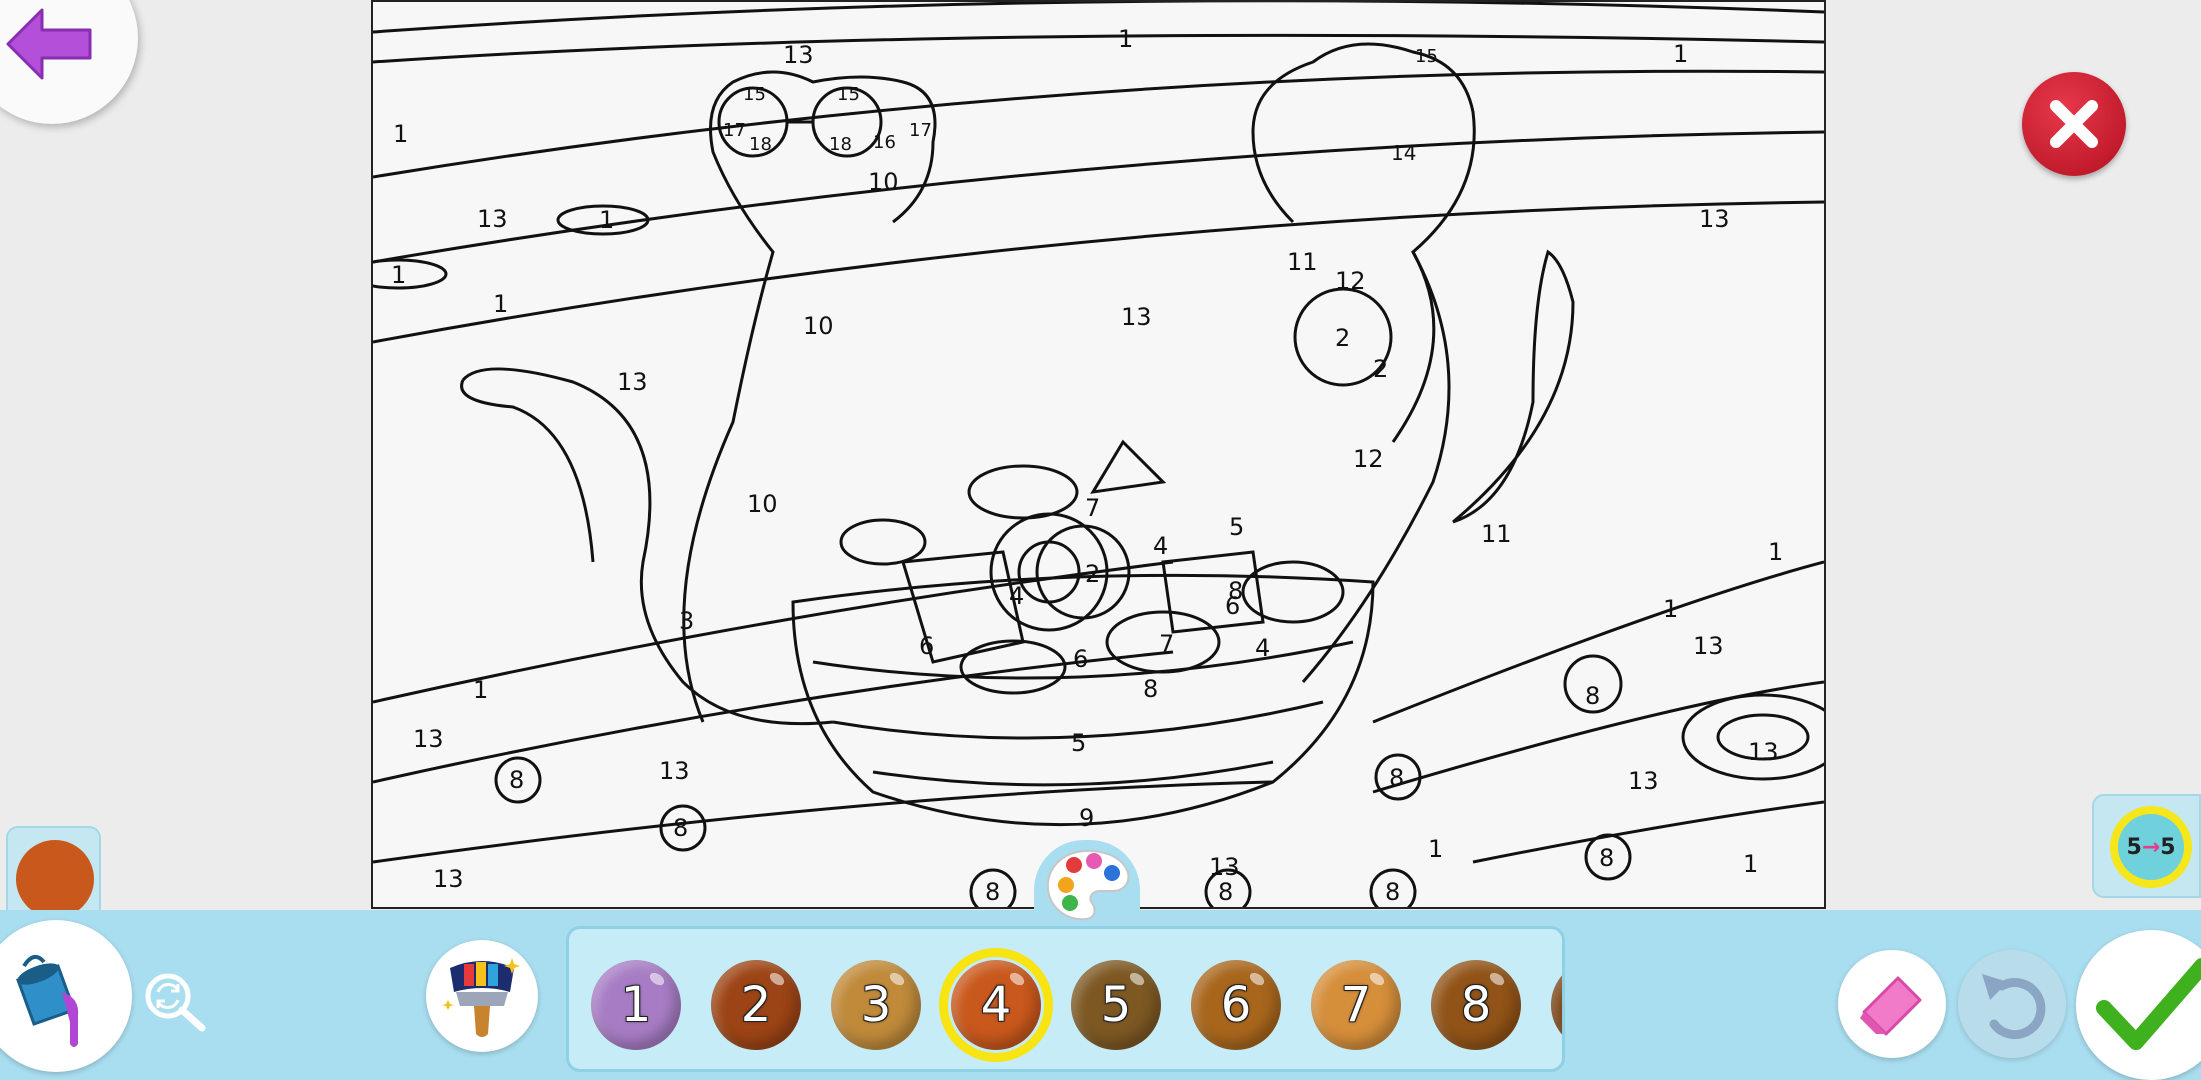  Describe the element at coordinates (756, 1005) in the screenshot. I see `color-swatch-2: 2` at that location.